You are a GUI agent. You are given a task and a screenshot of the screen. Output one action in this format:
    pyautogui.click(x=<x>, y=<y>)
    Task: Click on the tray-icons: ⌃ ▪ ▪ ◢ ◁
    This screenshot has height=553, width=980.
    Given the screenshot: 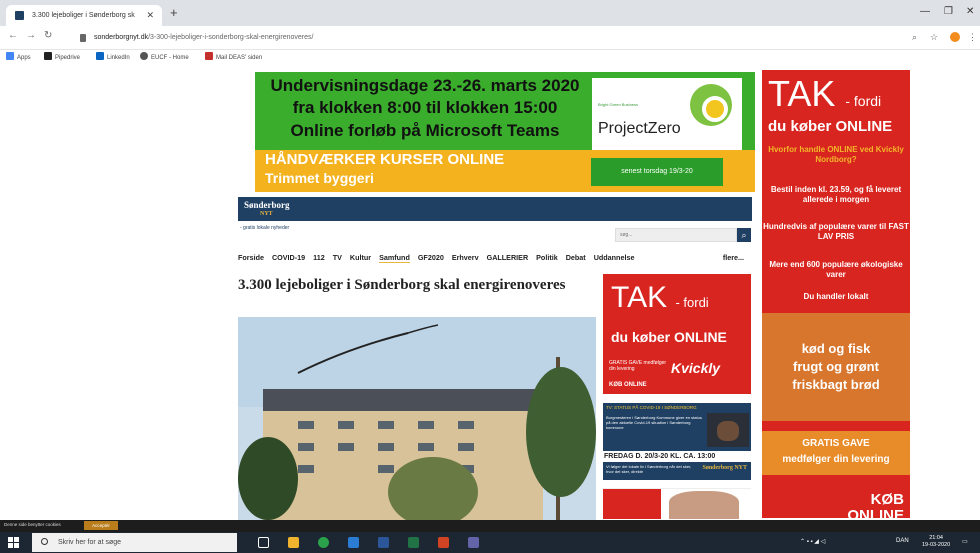 What is the action you would take?
    pyautogui.click(x=812, y=541)
    